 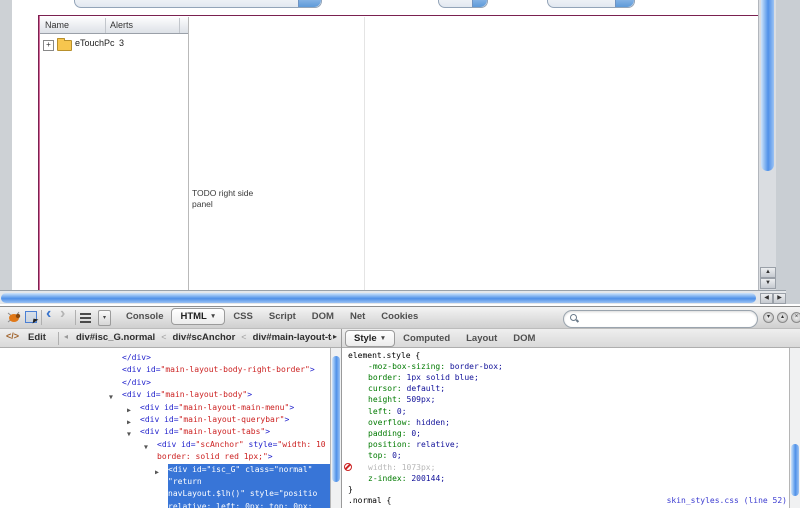 I want to click on page-horizontal-scrollbar-thumb, so click(x=378, y=298).